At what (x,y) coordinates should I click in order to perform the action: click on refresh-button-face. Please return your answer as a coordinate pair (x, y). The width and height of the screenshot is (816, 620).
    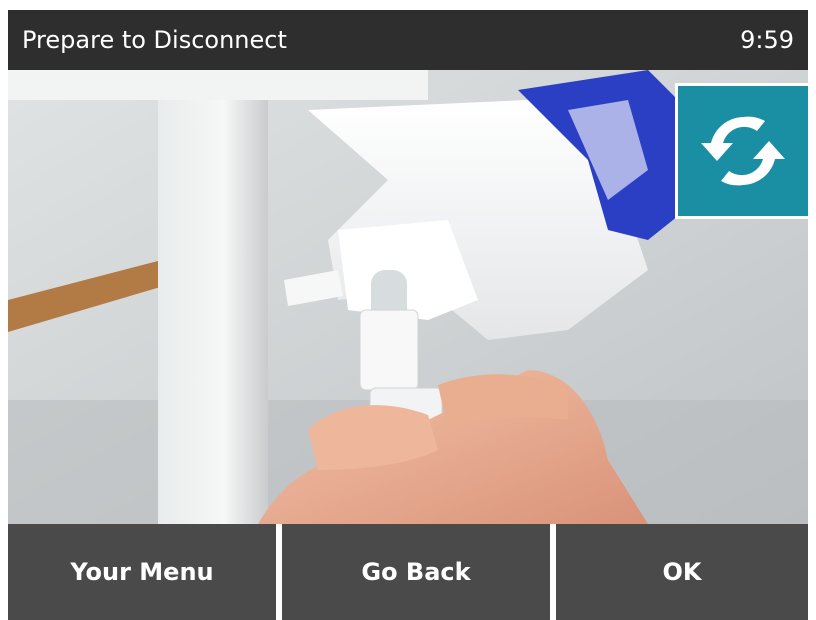
    Looking at the image, I should click on (743, 151).